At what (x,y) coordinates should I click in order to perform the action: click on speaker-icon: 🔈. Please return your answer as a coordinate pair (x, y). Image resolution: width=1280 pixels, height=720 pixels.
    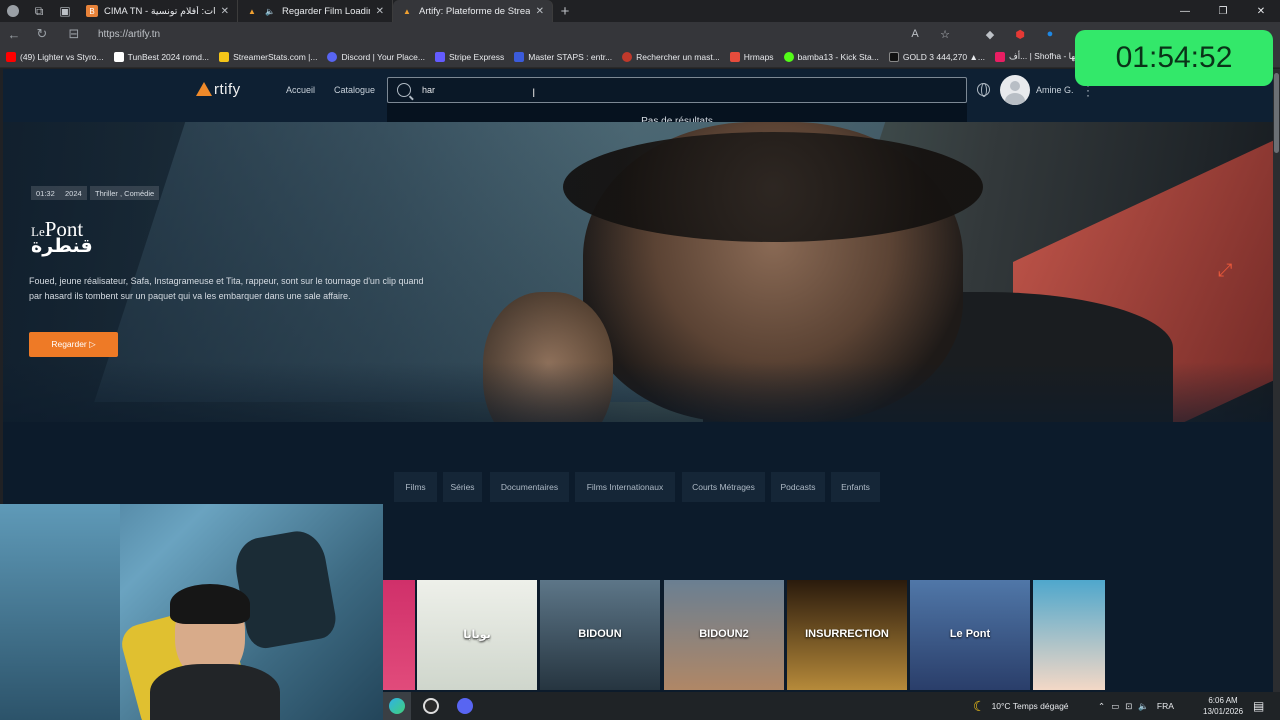
    Looking at the image, I should click on (270, 11).